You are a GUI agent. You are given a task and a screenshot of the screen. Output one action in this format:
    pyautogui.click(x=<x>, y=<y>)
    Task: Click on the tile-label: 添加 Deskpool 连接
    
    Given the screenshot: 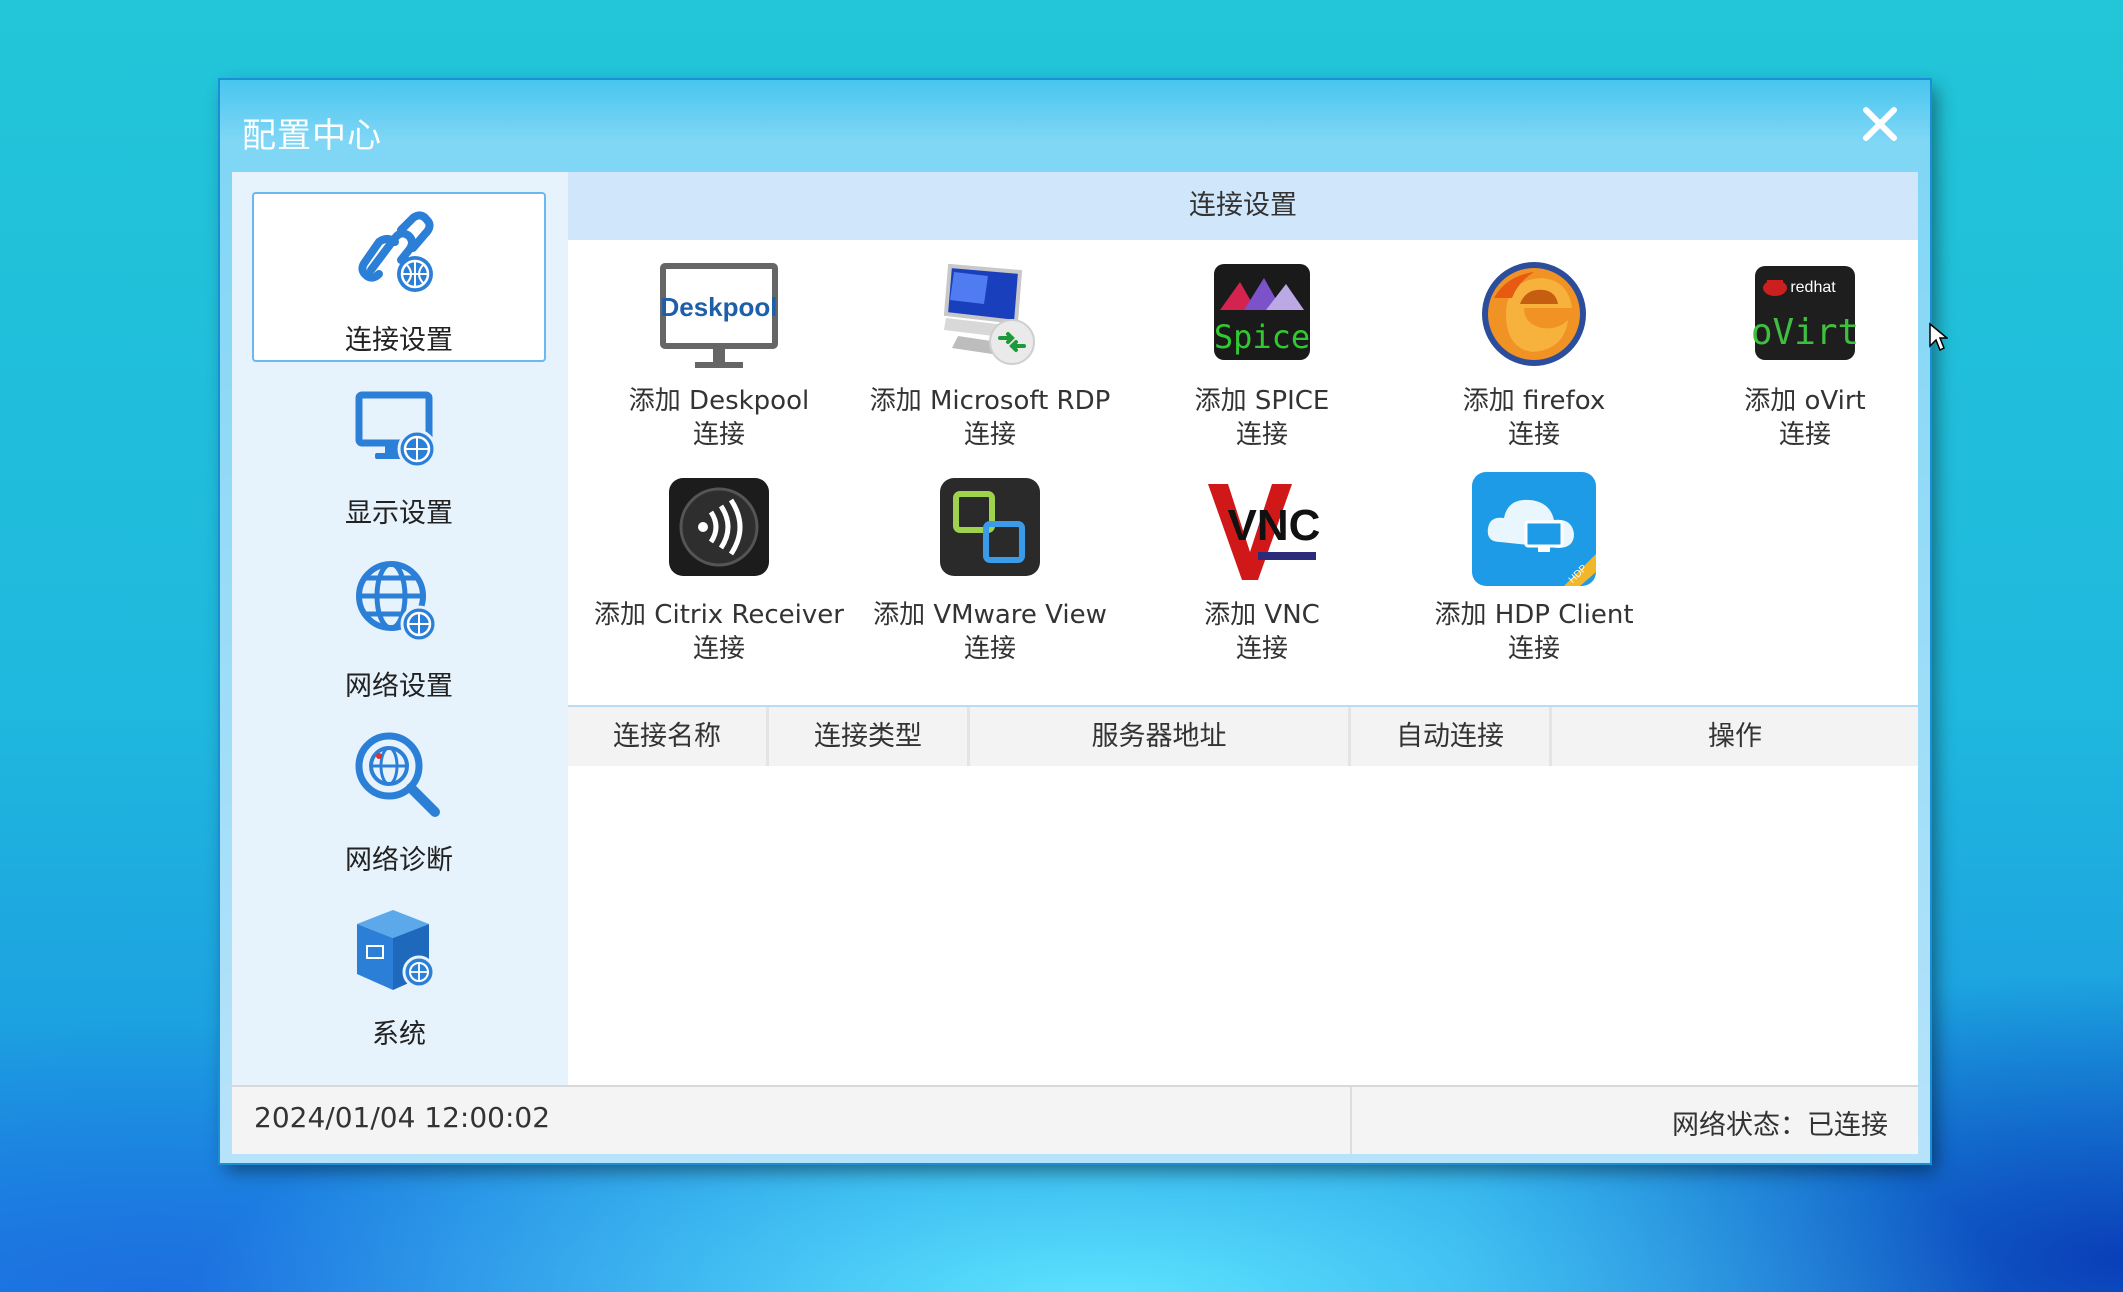 What is the action you would take?
    pyautogui.click(x=719, y=418)
    